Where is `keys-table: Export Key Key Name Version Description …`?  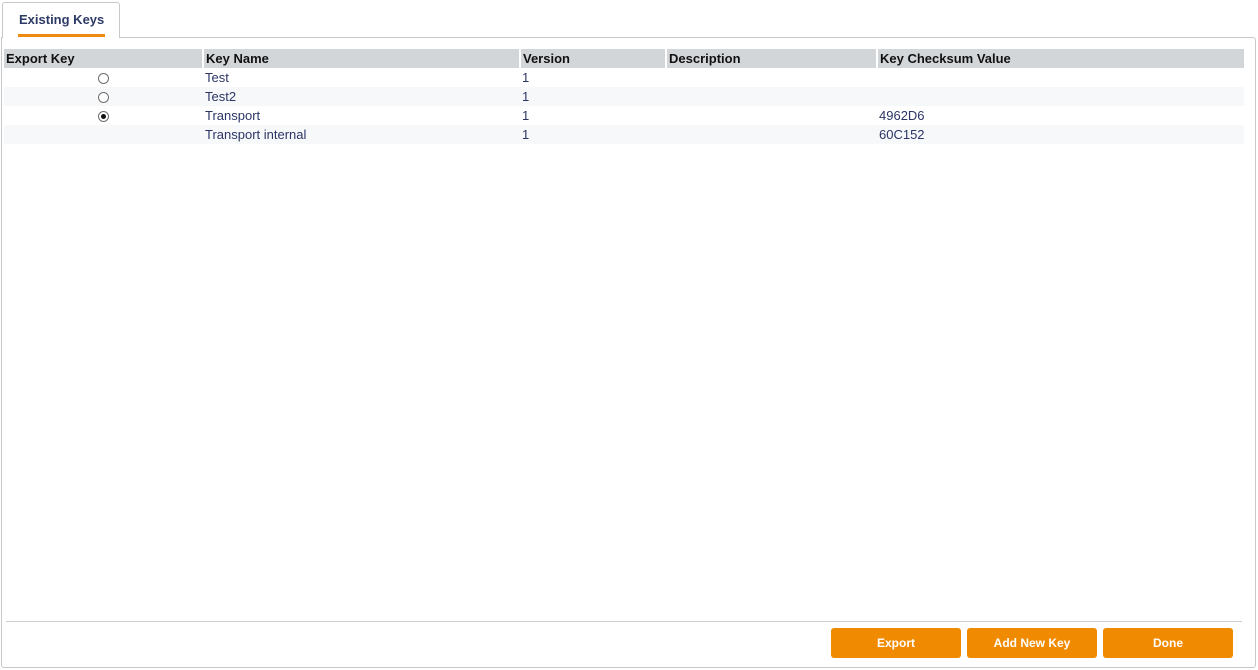
keys-table: Export Key Key Name Version Description … is located at coordinates (624, 96).